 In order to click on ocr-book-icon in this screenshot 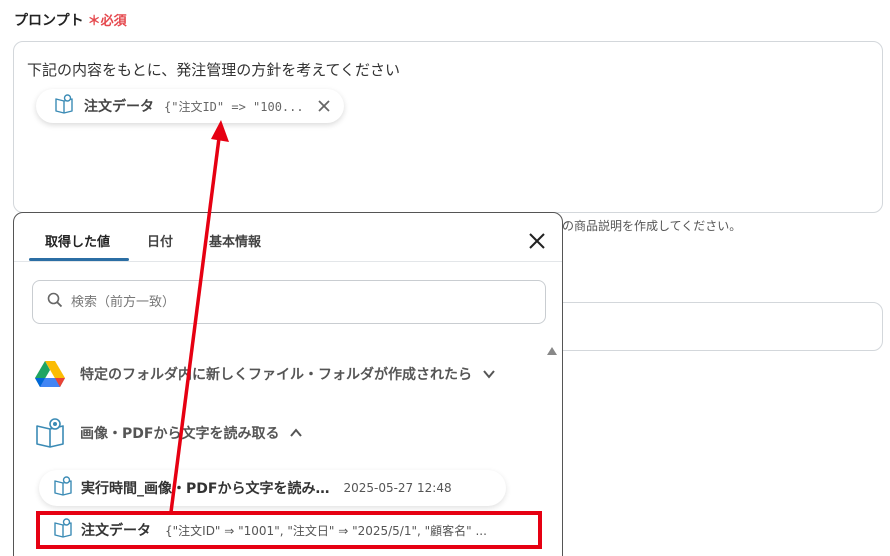, I will do `click(50, 433)`.